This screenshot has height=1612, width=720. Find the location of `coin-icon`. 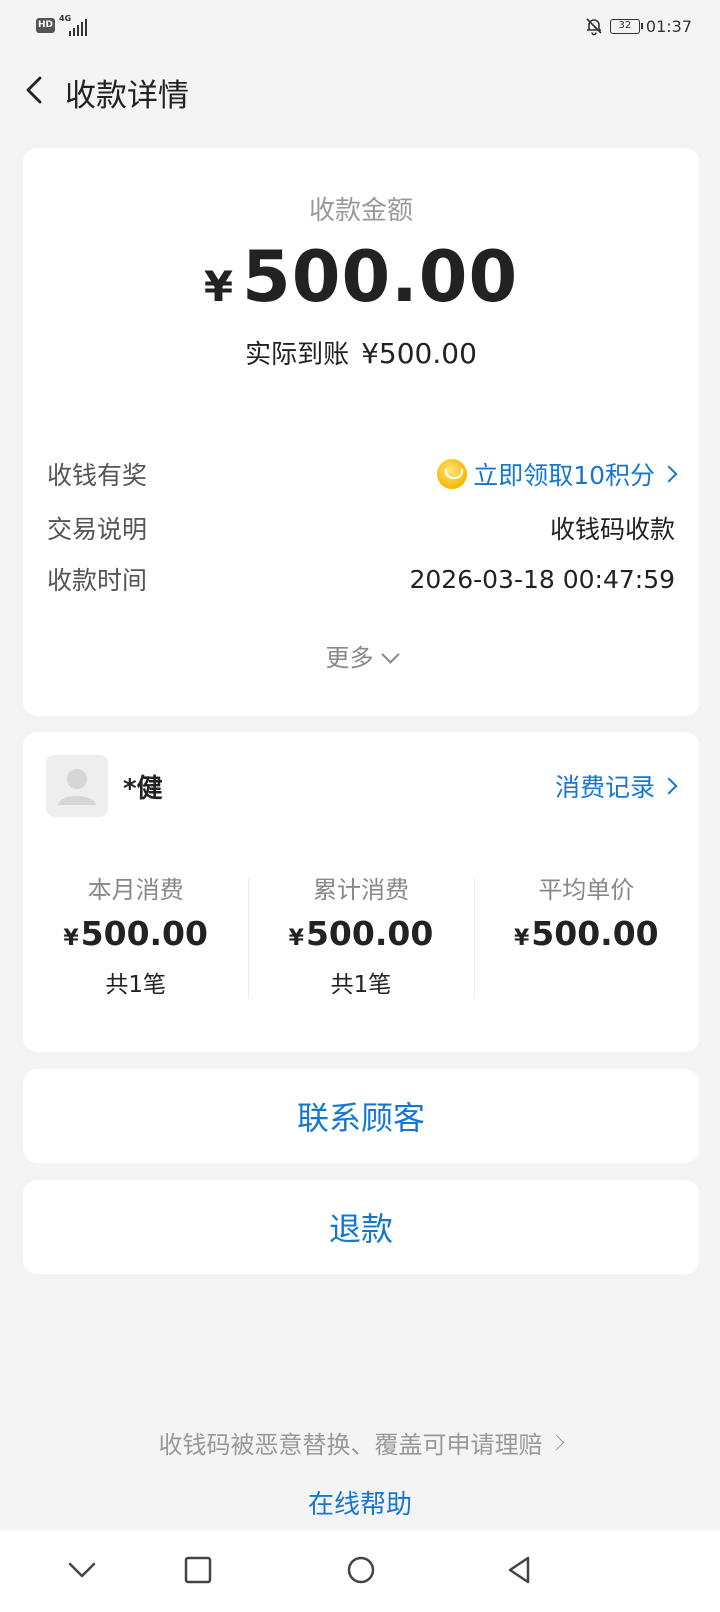

coin-icon is located at coordinates (452, 474).